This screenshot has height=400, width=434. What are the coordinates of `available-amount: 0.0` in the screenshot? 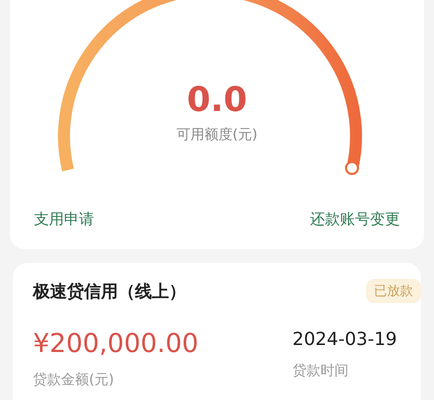 It's located at (217, 100).